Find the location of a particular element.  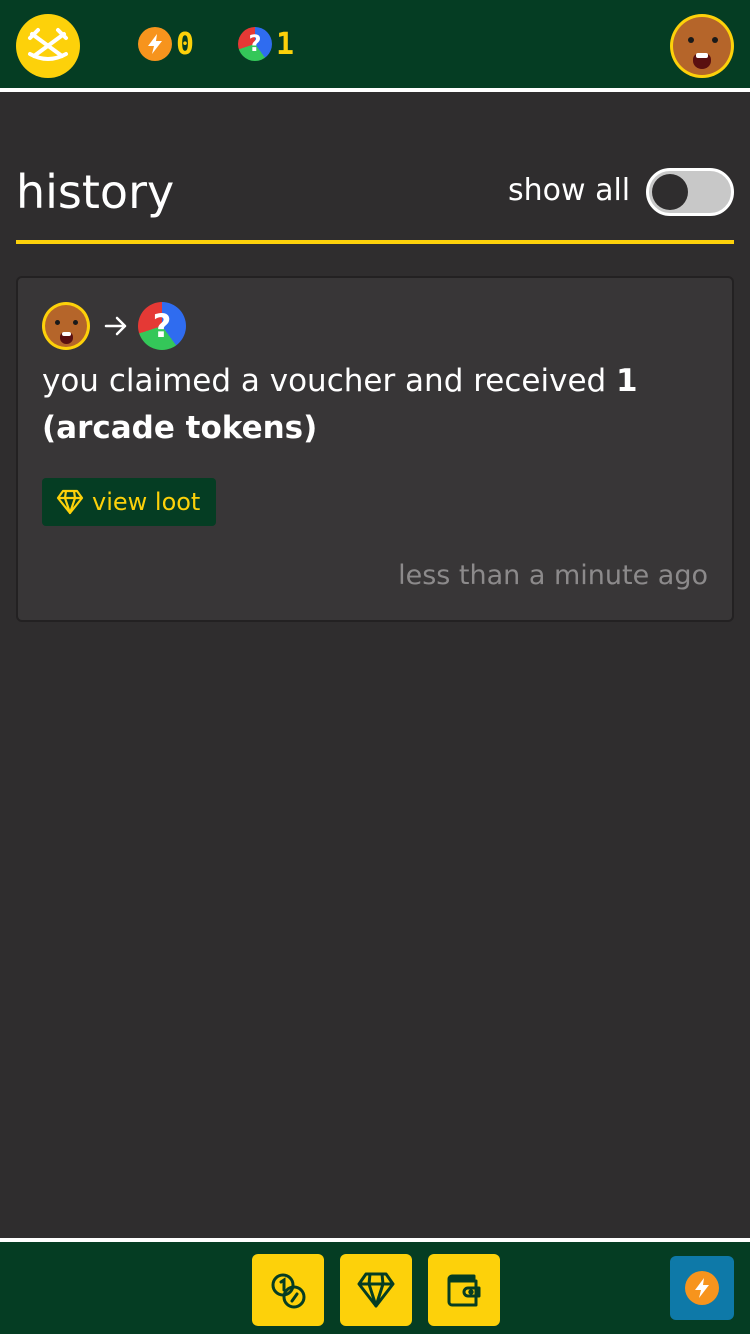

bottom-nav-bar is located at coordinates (375, 1286).